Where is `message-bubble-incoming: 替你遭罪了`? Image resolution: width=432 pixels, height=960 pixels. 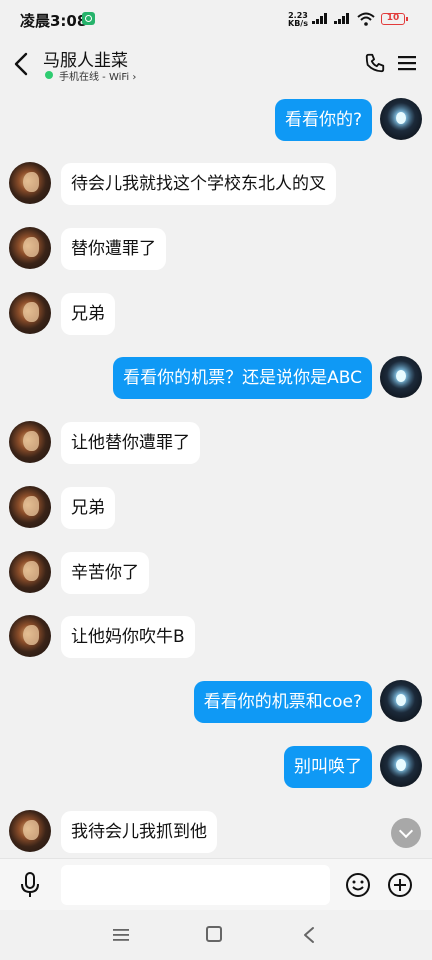
message-bubble-incoming: 替你遭罪了 is located at coordinates (113, 249).